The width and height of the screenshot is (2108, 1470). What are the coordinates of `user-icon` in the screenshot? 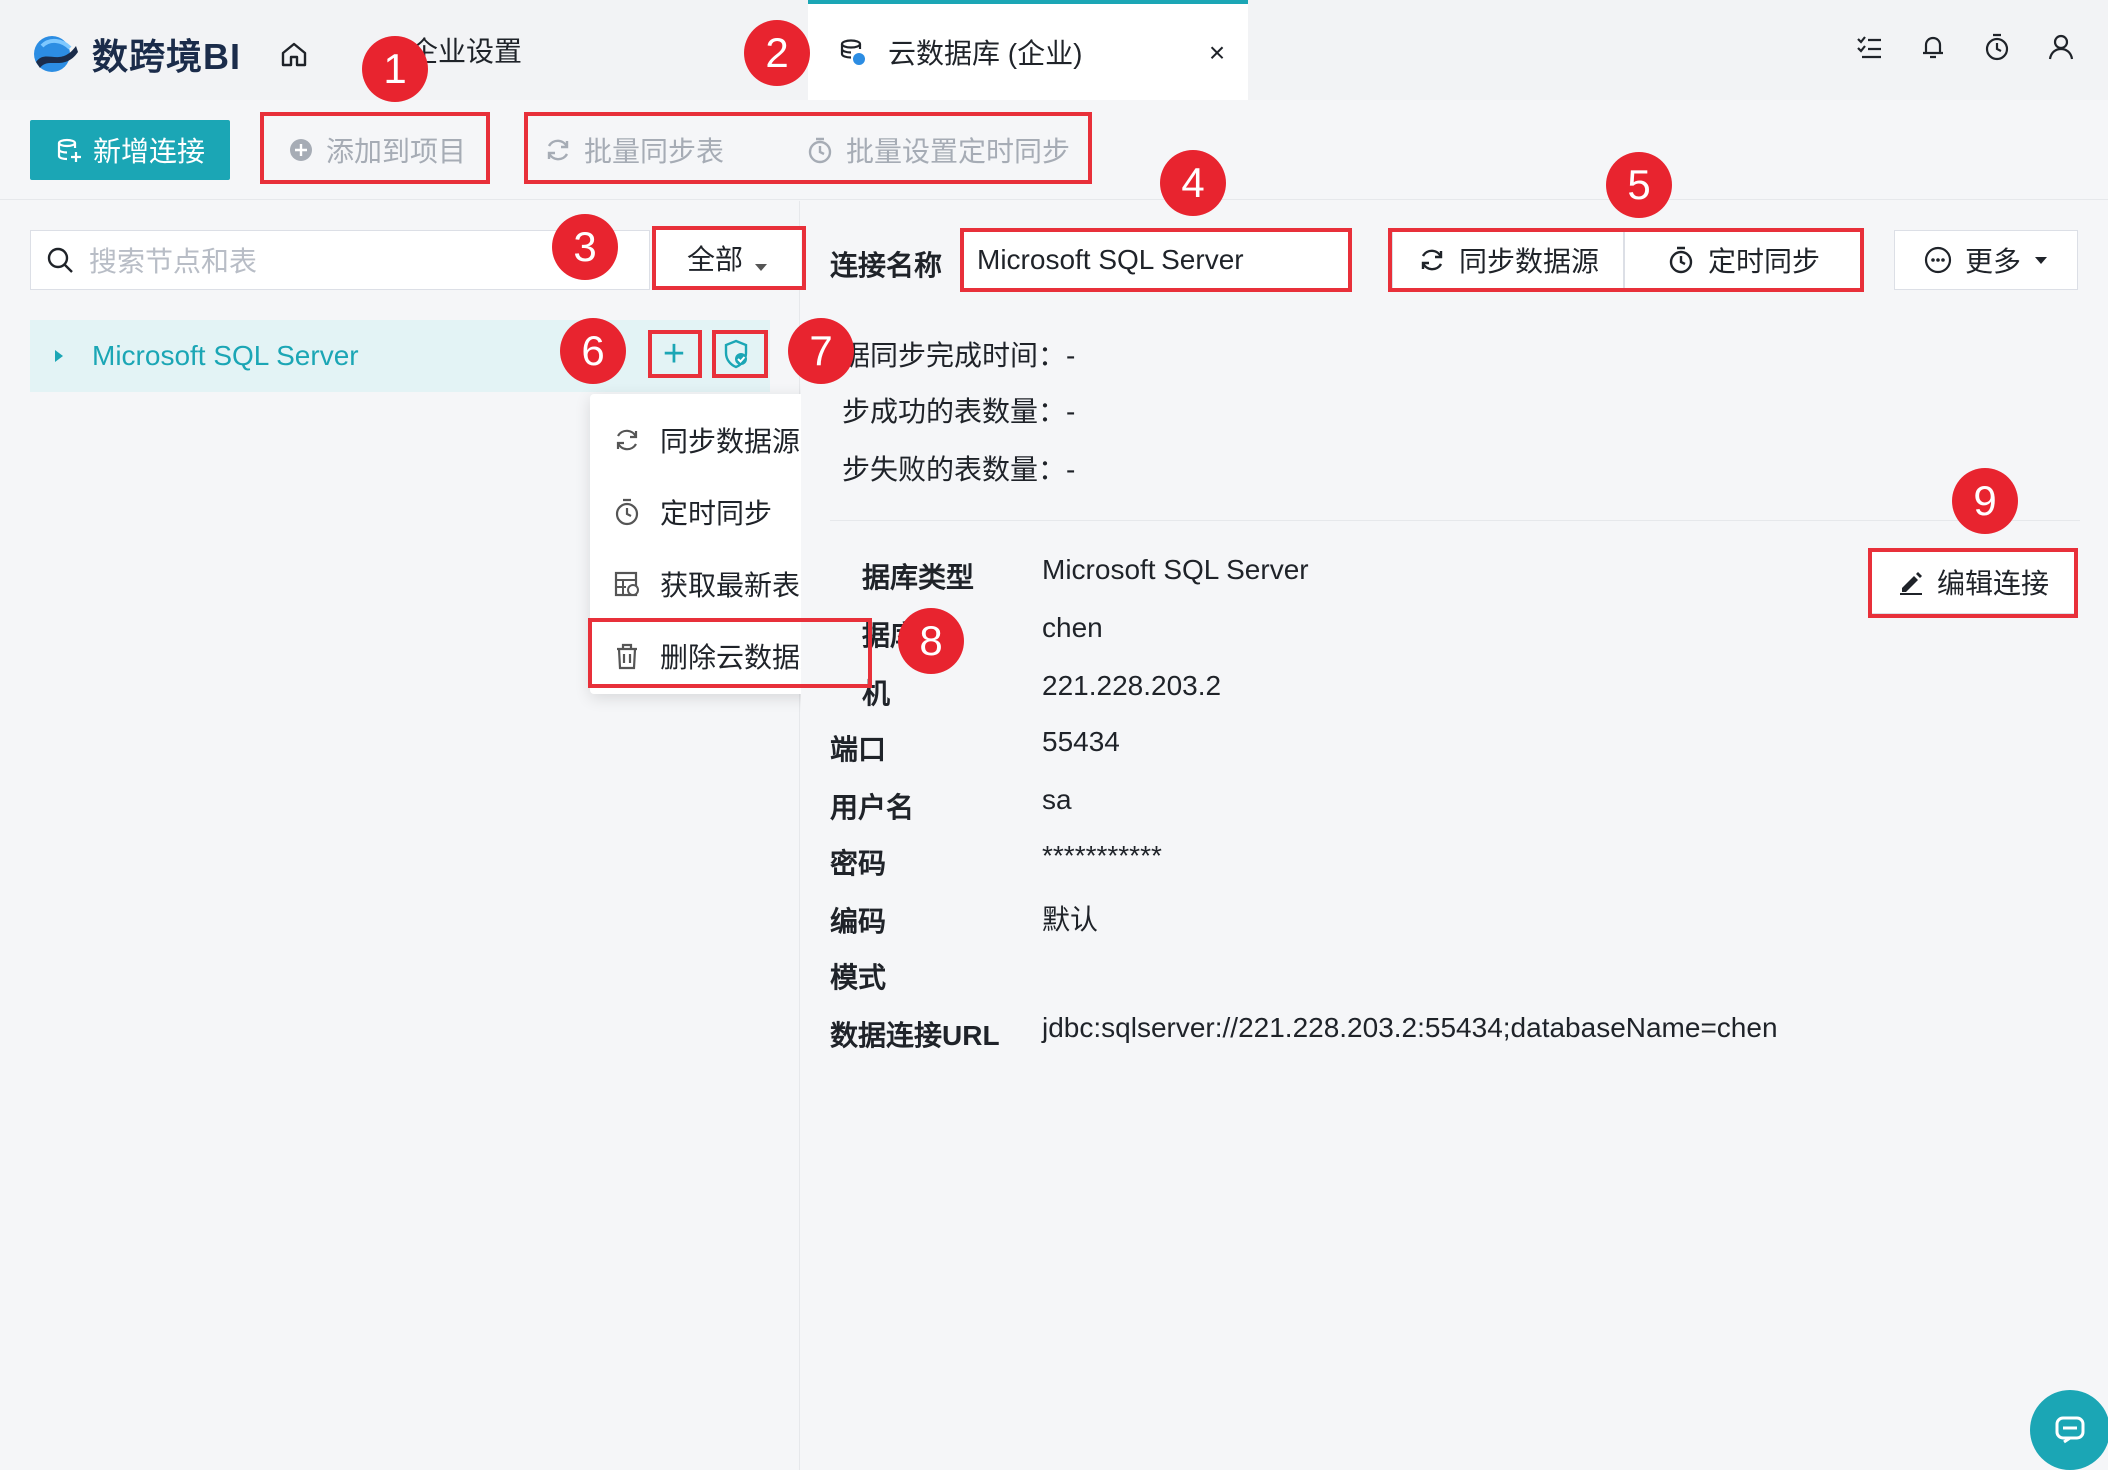 It's located at (2061, 47).